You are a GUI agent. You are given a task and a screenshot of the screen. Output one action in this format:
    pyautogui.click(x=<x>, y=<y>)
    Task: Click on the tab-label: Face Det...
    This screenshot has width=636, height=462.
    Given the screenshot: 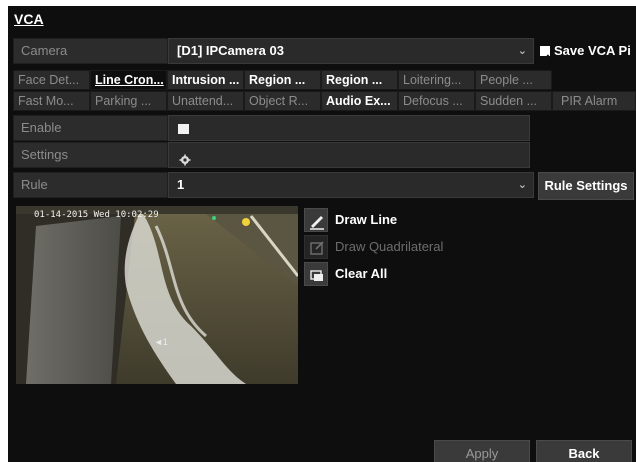 What is the action you would take?
    pyautogui.click(x=49, y=80)
    